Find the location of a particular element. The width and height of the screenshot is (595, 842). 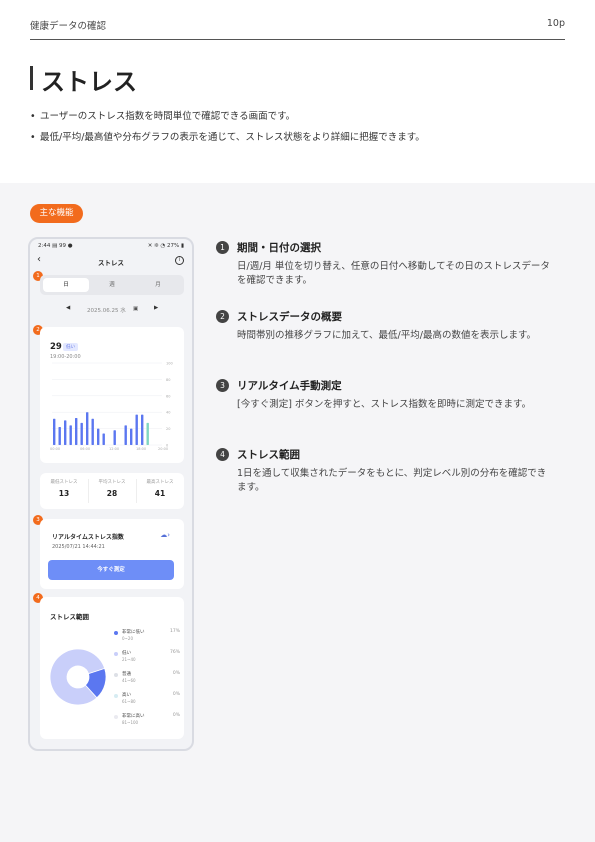

feature-description: [今すぐ測定] ボタンを押すと、ストレス指数を即時に測定できます。 is located at coordinates (384, 404).